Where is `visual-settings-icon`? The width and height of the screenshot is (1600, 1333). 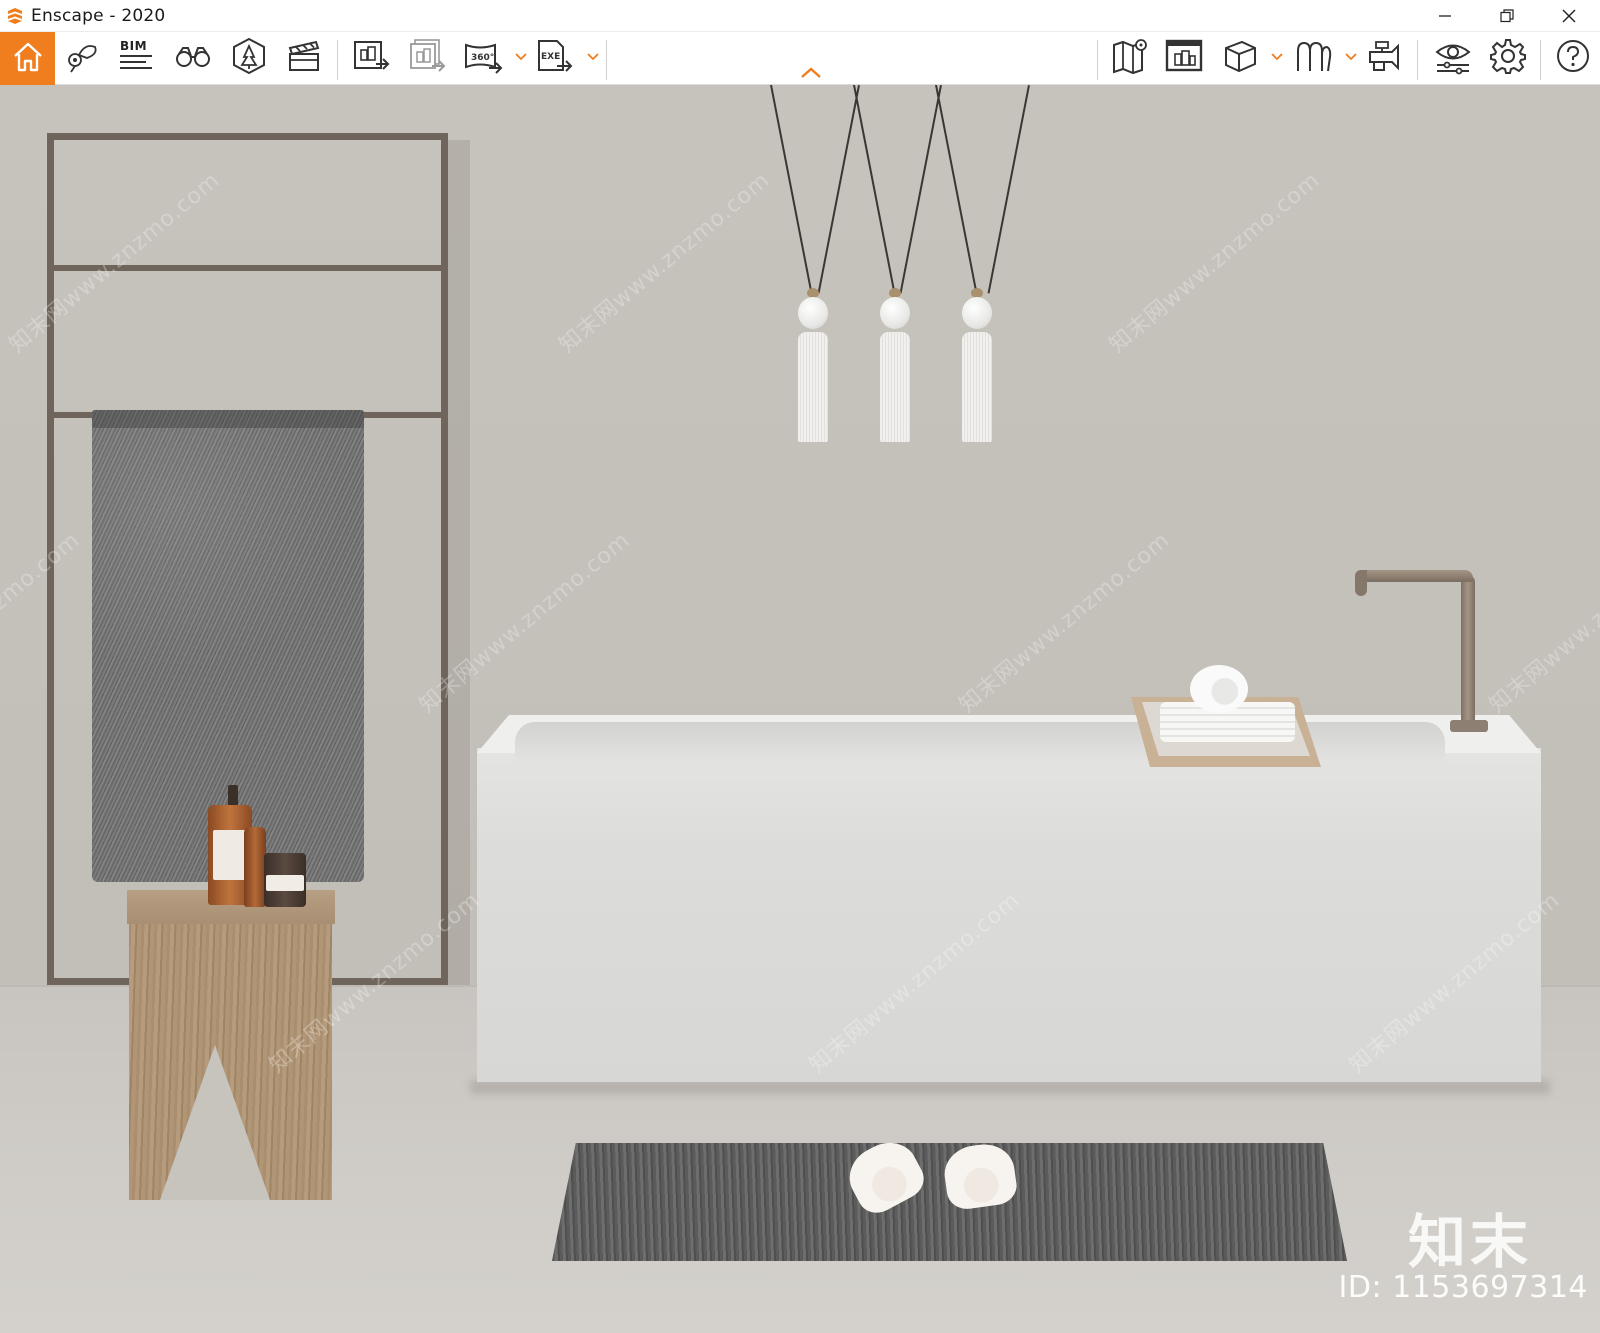
visual-settings-icon is located at coordinates (1453, 58).